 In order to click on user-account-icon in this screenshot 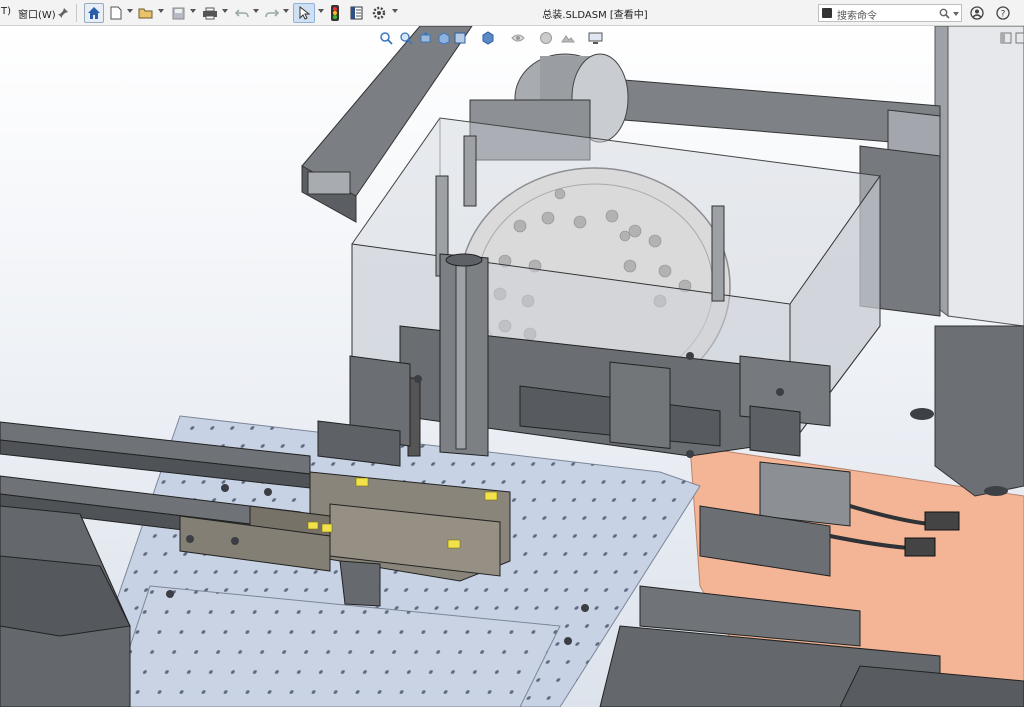, I will do `click(977, 13)`.